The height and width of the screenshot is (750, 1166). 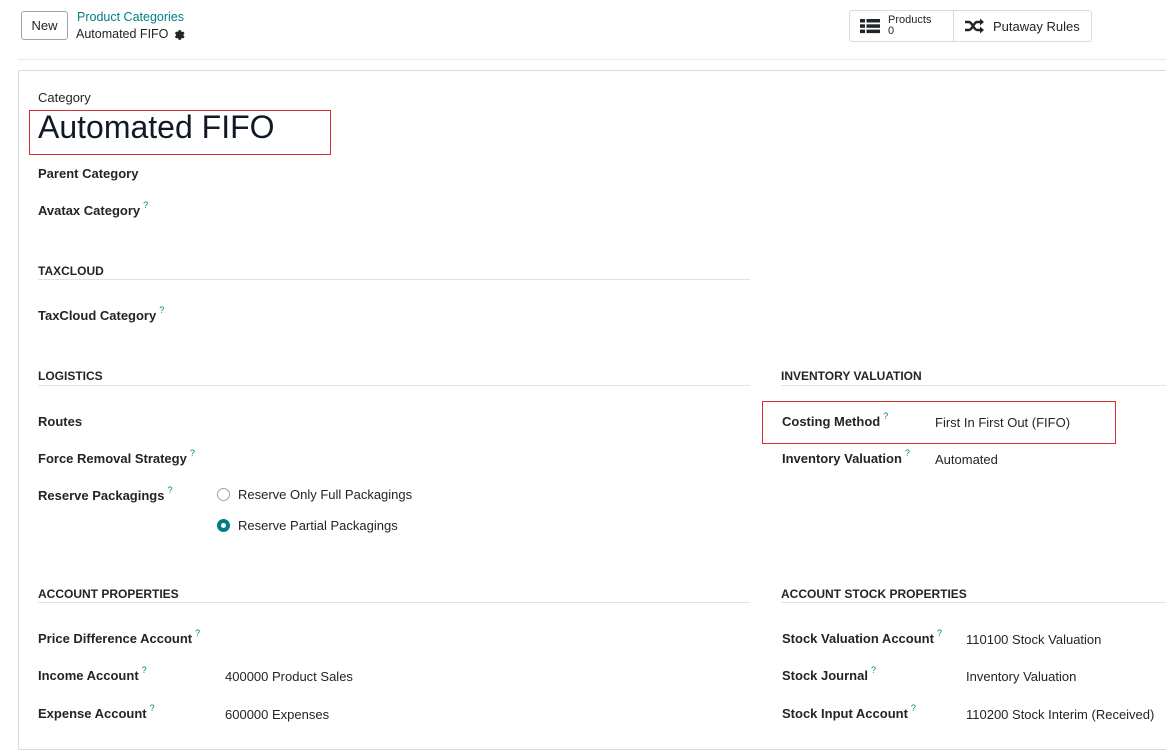 What do you see at coordinates (910, 20) in the screenshot?
I see `products-stat-label: Products` at bounding box center [910, 20].